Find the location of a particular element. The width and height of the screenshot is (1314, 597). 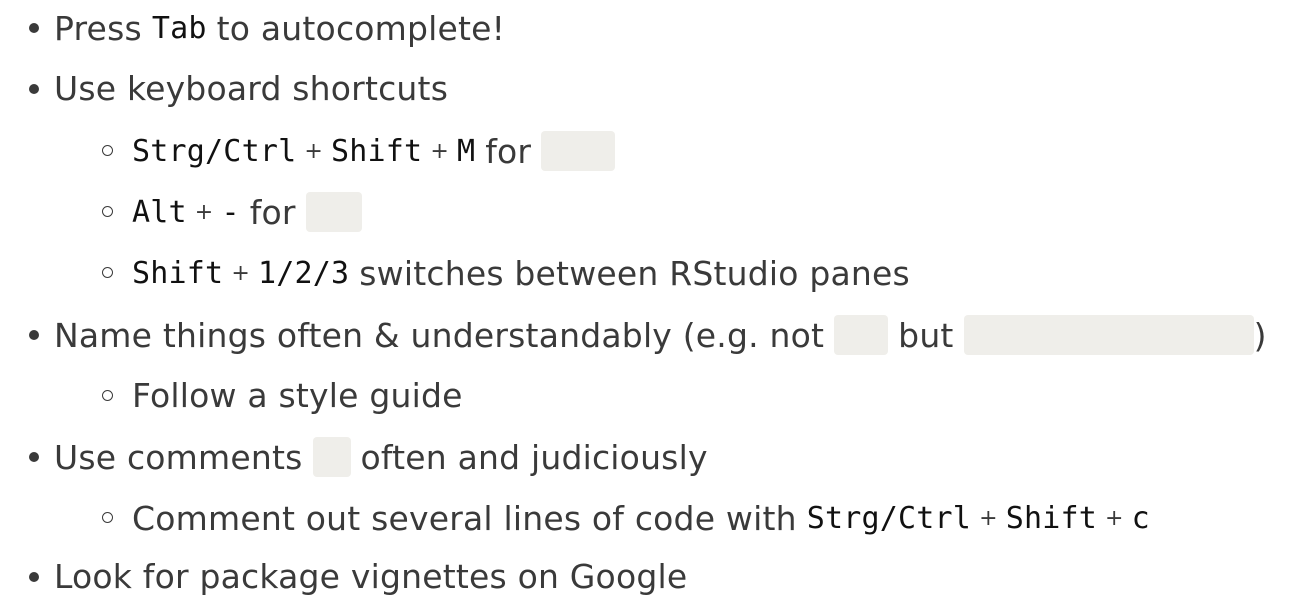

shortcut-key: 1/2/3 is located at coordinates (303, 273).